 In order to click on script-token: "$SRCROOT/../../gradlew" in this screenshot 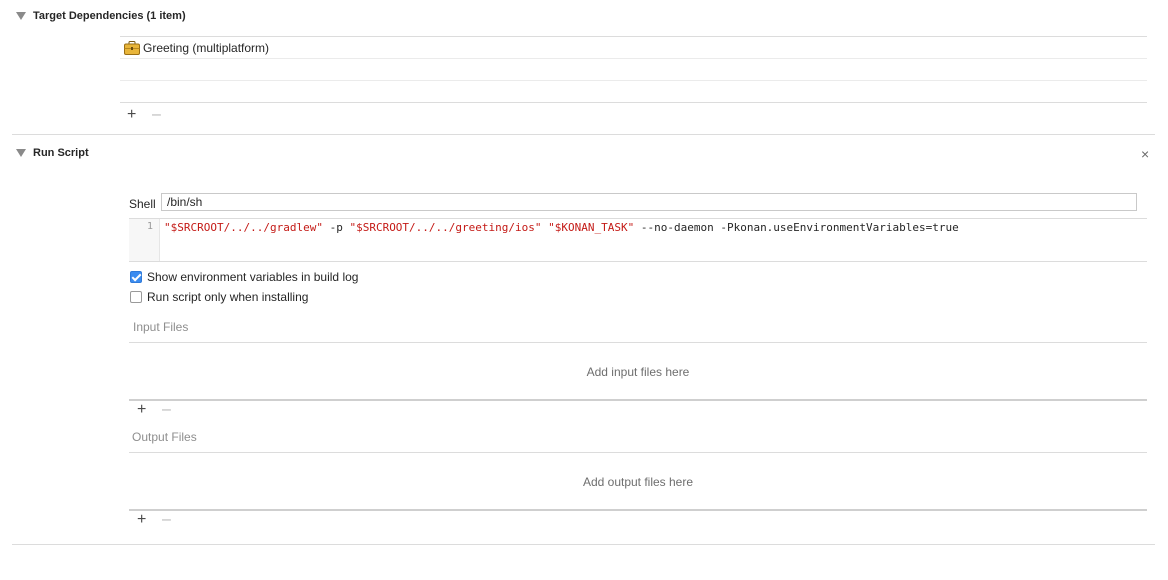, I will do `click(243, 227)`.